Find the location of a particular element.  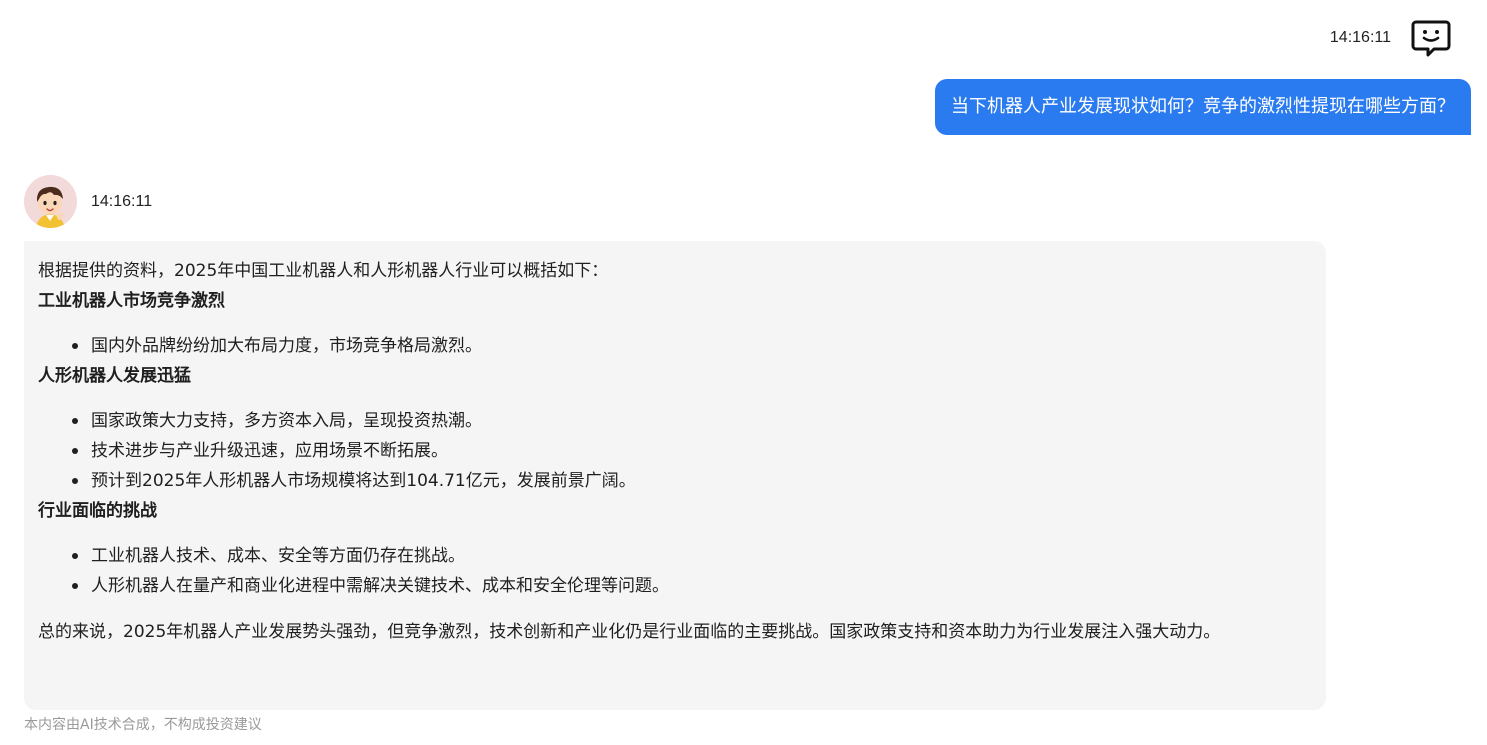

cartoon-boy-avatar is located at coordinates (50, 201).